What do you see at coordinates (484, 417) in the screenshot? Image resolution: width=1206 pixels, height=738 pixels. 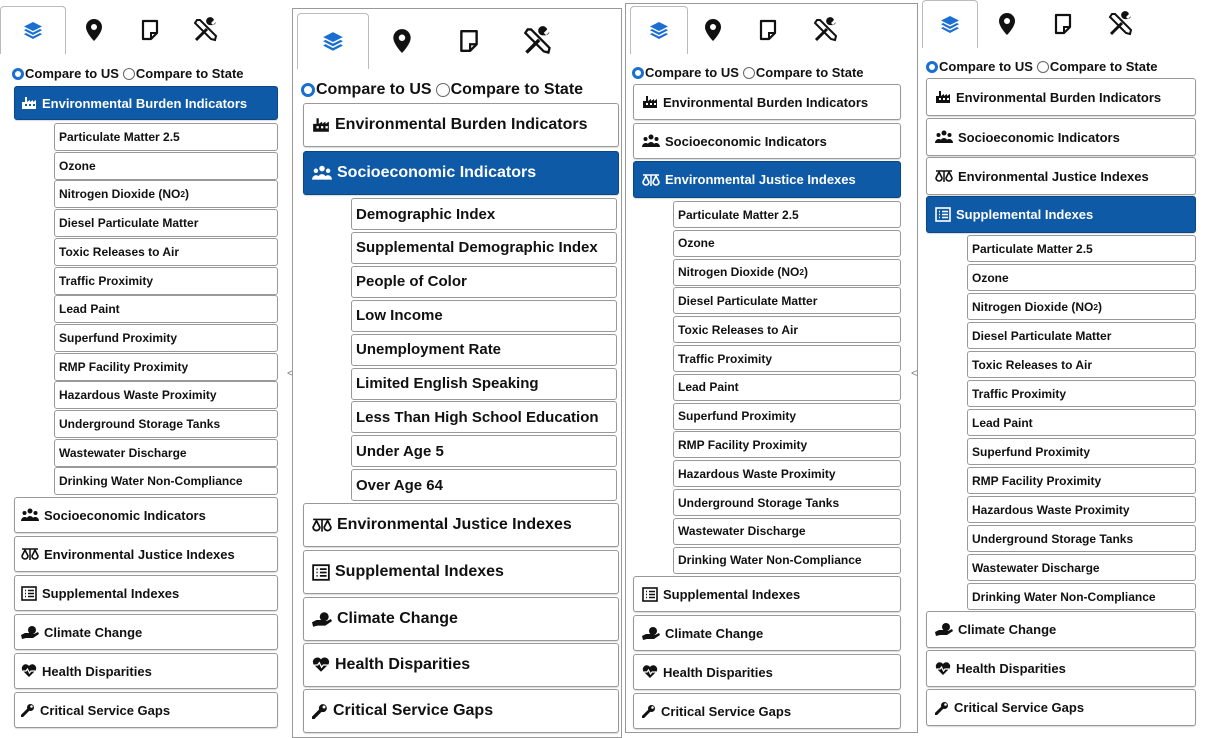 I see `sub-item: Less Than High School Education` at bounding box center [484, 417].